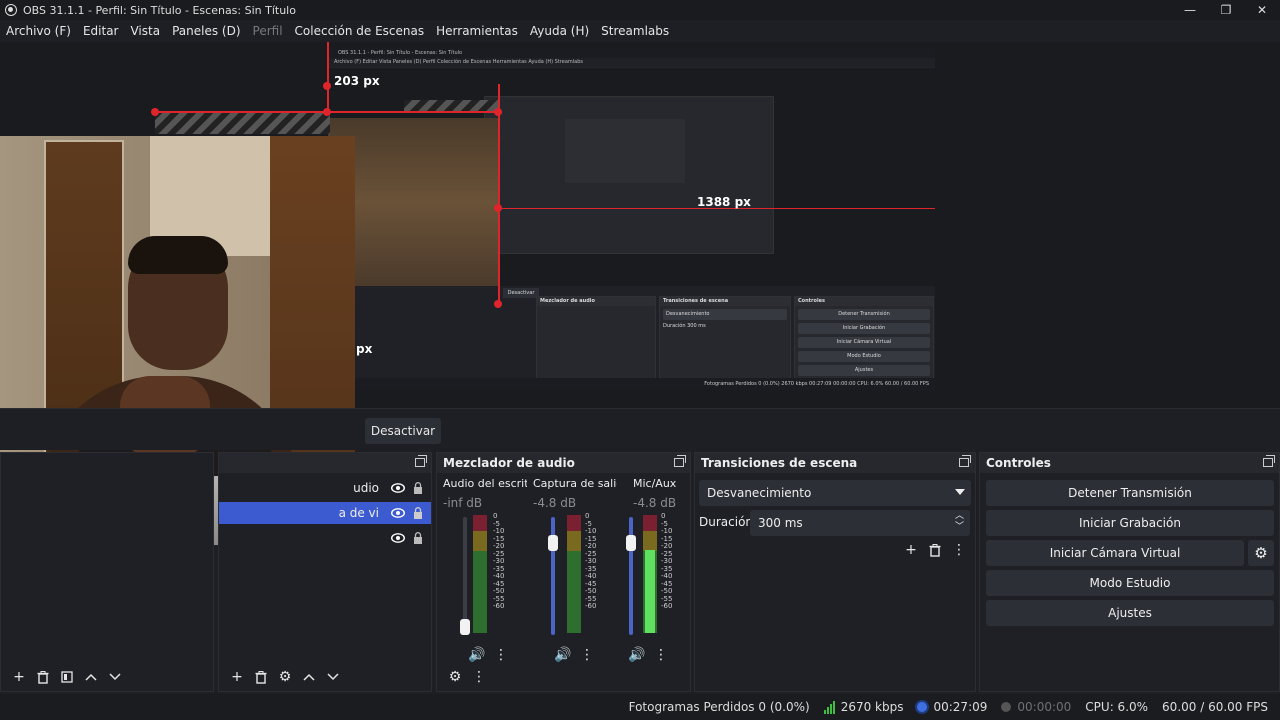 The height and width of the screenshot is (720, 1280). What do you see at coordinates (145, 31) in the screenshot?
I see `menu-vista: Vista` at bounding box center [145, 31].